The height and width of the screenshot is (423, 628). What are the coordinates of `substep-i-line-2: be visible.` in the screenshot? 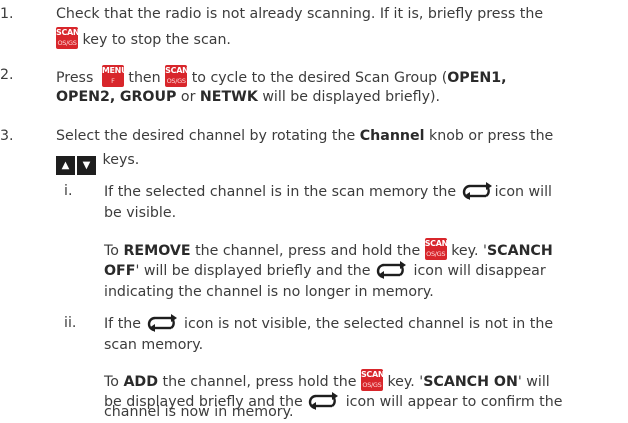 It's located at (140, 213).